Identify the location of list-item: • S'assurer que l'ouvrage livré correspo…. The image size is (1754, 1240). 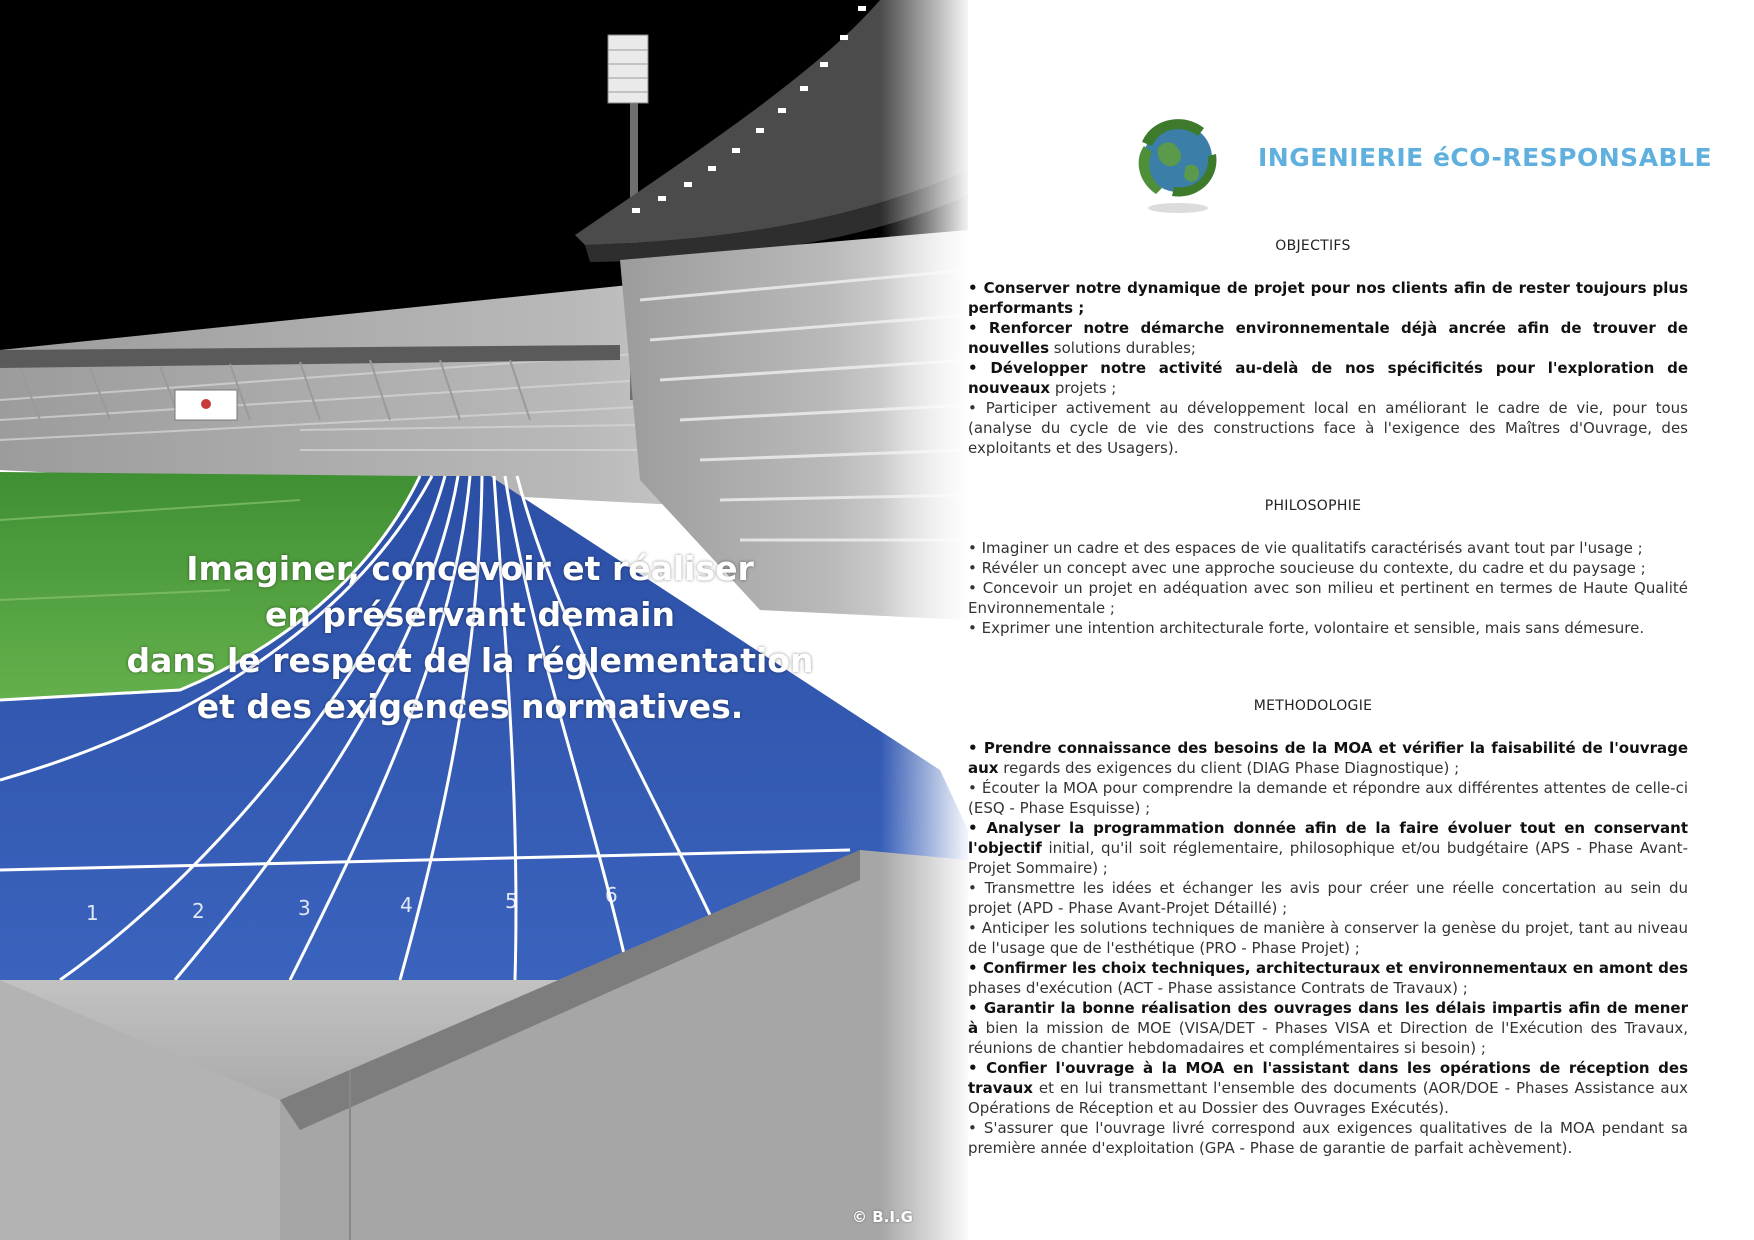
(1328, 1138).